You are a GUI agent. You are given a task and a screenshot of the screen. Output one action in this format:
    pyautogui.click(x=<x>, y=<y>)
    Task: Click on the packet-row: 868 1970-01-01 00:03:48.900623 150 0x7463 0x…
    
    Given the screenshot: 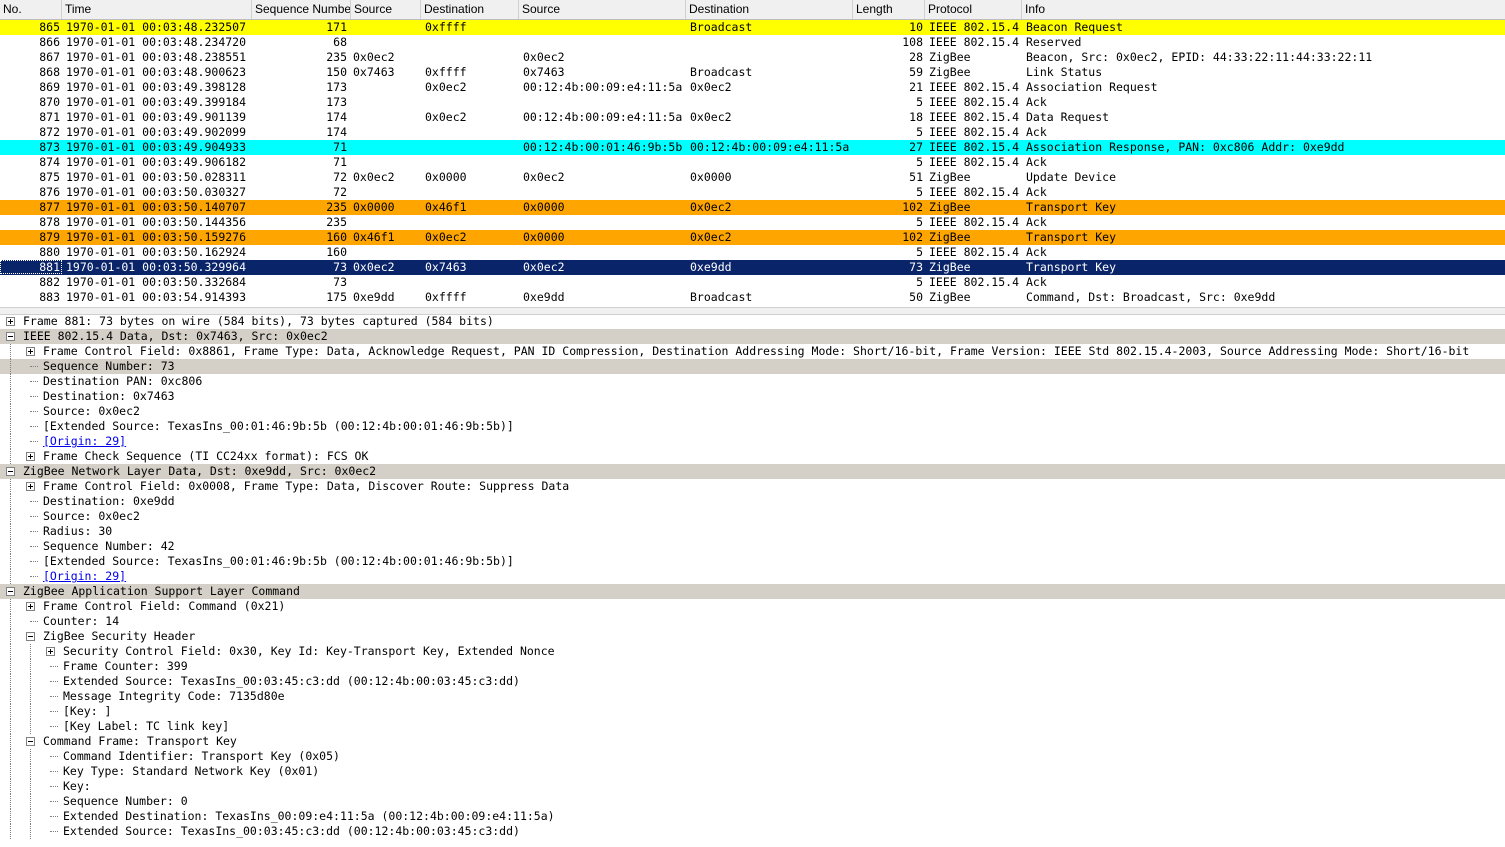 What is the action you would take?
    pyautogui.click(x=752, y=72)
    